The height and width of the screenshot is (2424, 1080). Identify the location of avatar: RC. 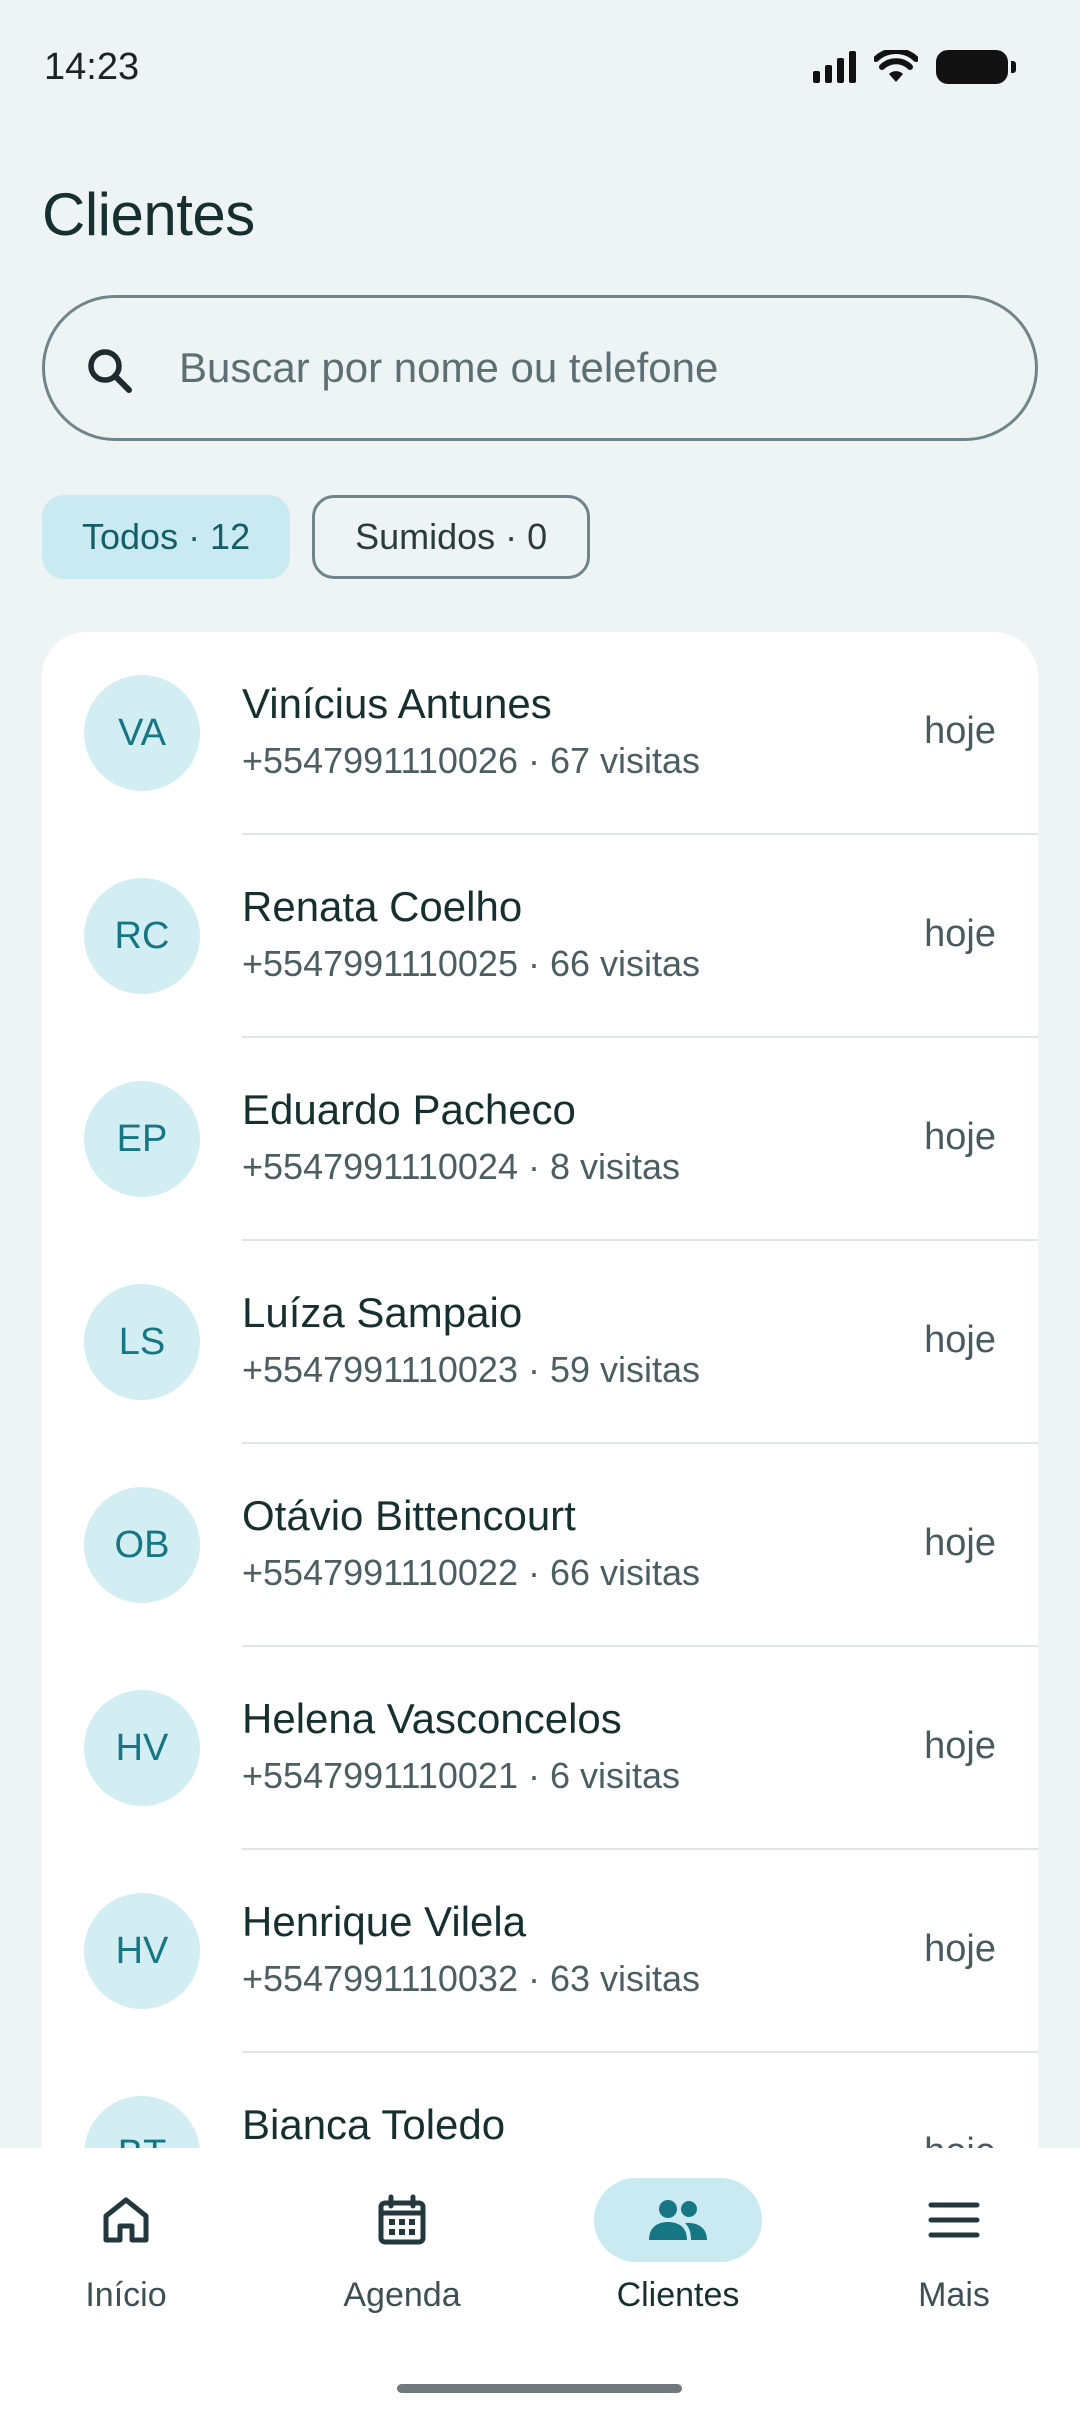
(142, 936).